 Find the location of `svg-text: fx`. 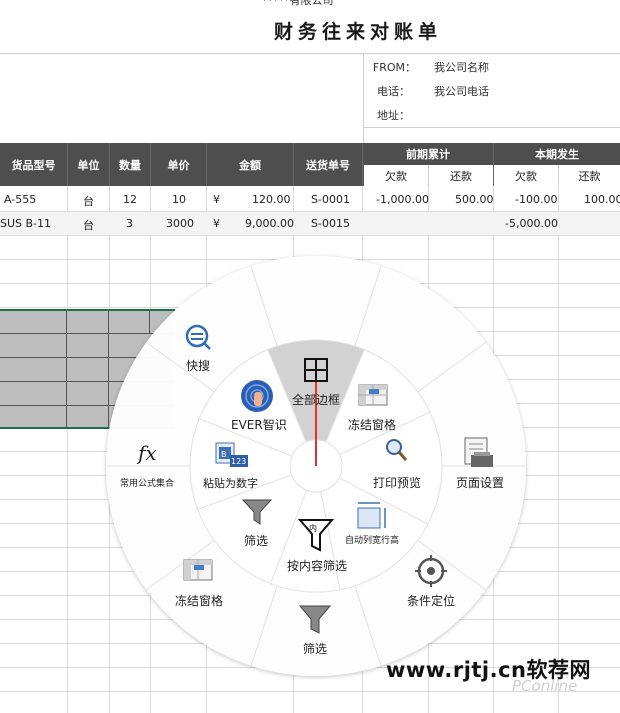

svg-text: fx is located at coordinates (146, 453).